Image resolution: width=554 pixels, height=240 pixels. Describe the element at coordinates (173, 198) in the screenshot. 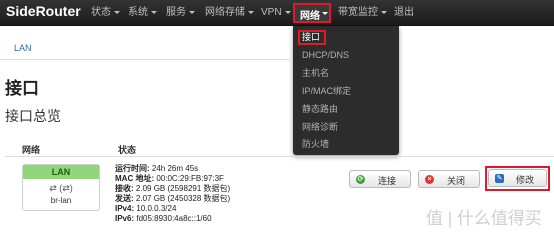

I see `status-tx: 发送: 2.07 GB (2450328 数据包)` at that location.